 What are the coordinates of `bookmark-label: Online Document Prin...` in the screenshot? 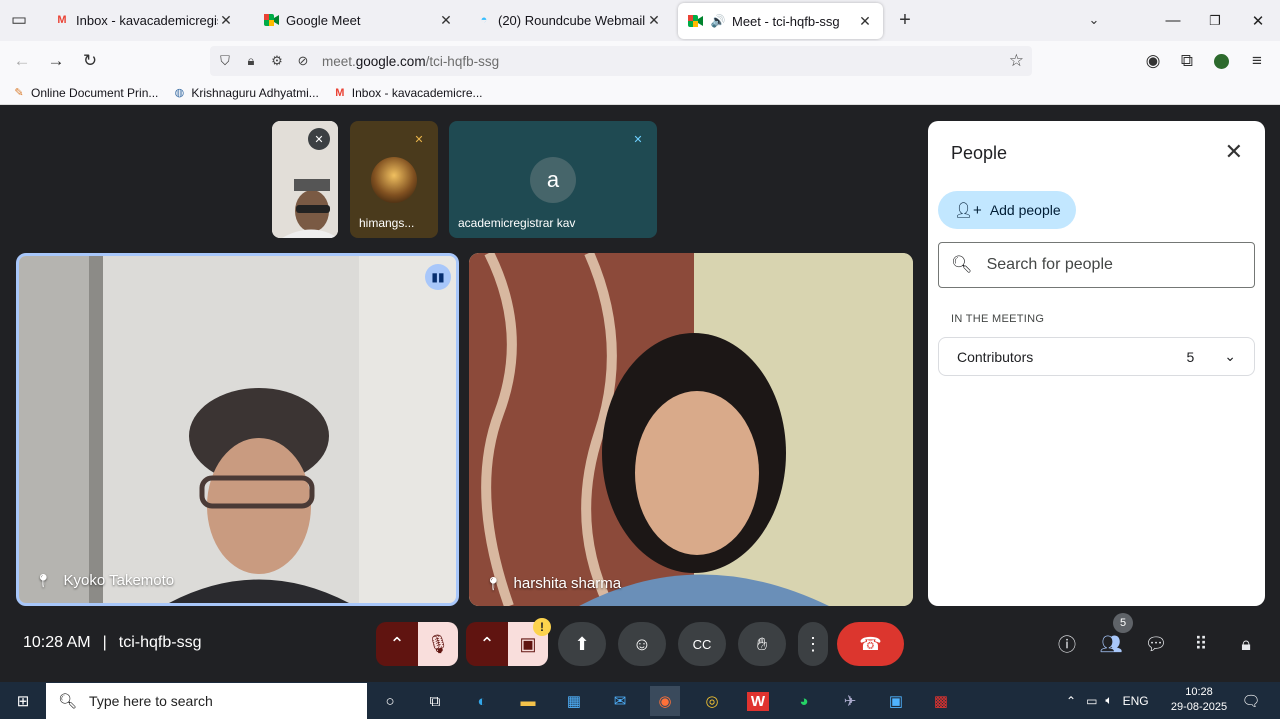 It's located at (95, 92).